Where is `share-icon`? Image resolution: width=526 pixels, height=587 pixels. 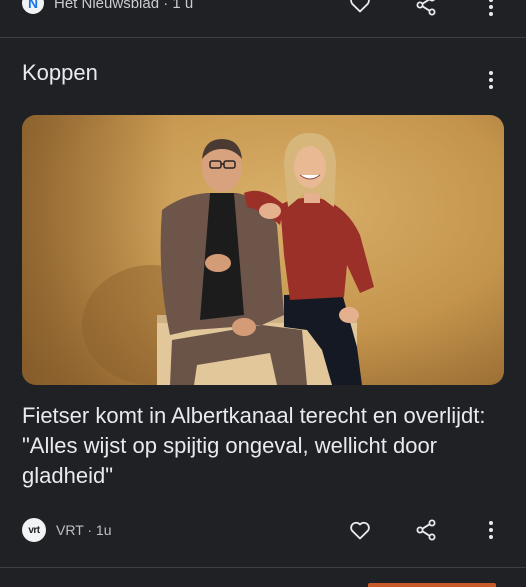
share-icon is located at coordinates (426, 10).